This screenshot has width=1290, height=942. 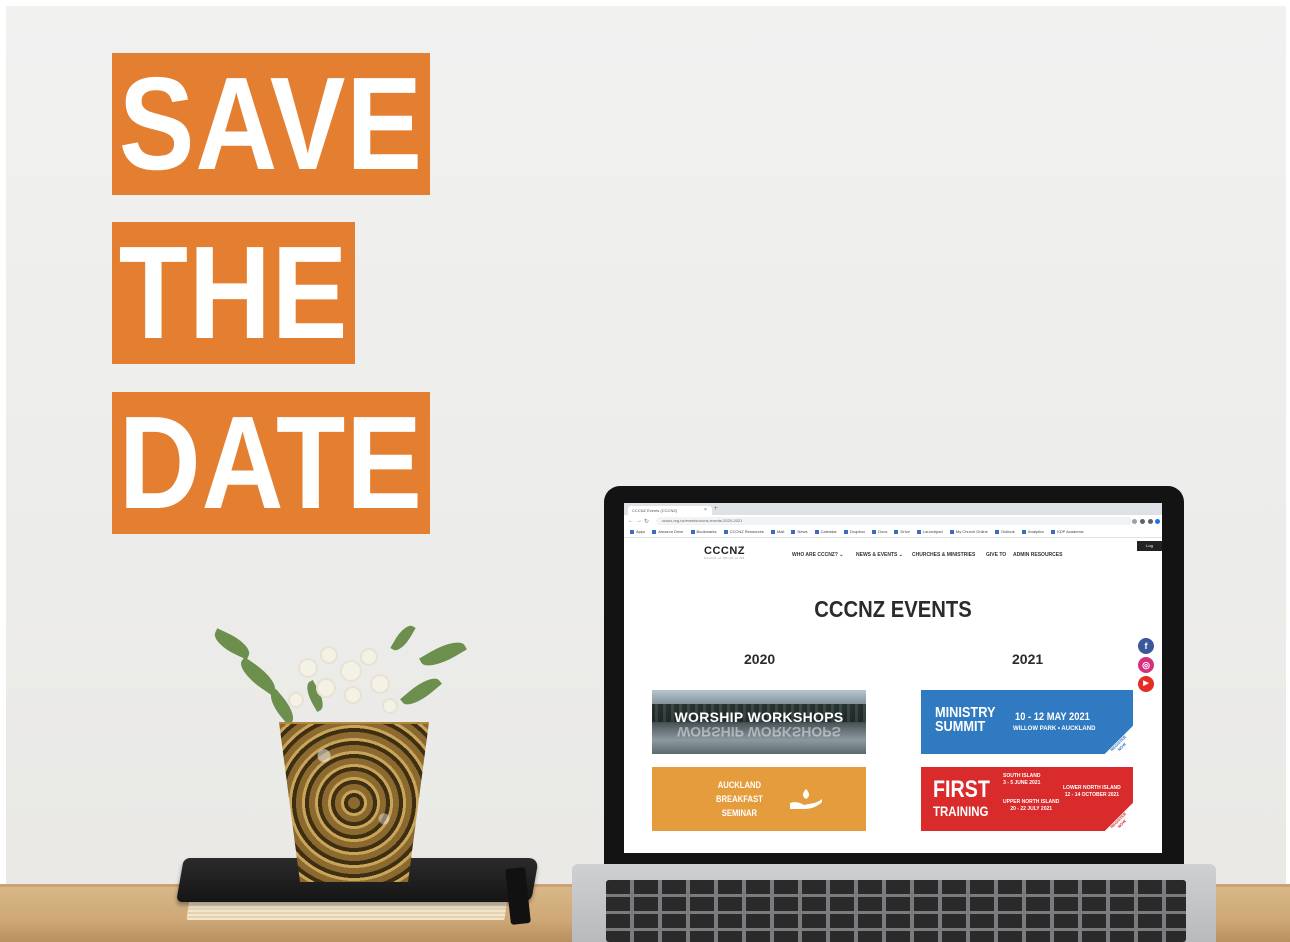 I want to click on laptop-keyboard, so click(x=896, y=911).